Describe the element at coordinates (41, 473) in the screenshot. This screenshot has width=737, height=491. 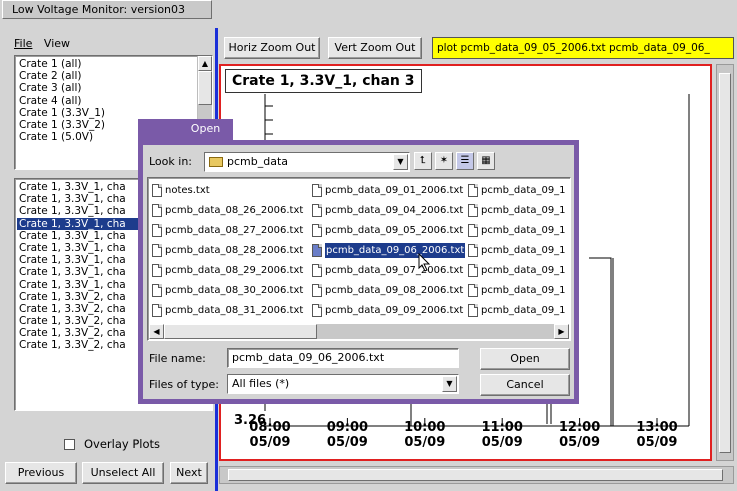
I see `previous-button: Previous` at that location.